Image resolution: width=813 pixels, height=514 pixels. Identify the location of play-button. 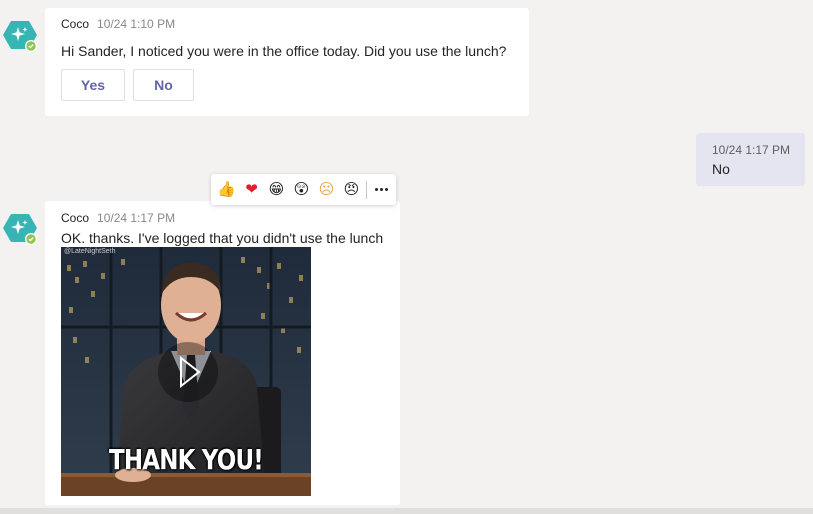
(188, 372).